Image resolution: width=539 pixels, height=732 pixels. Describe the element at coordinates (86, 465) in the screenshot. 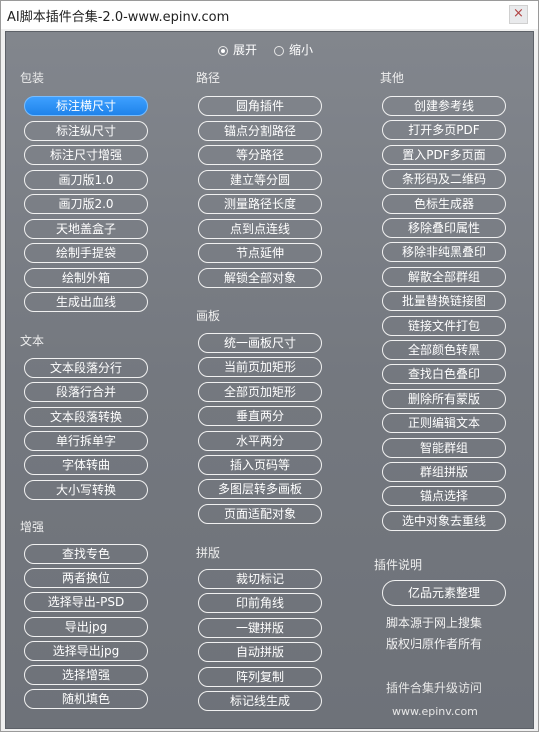

I see `text-button-4: 字体转曲` at that location.